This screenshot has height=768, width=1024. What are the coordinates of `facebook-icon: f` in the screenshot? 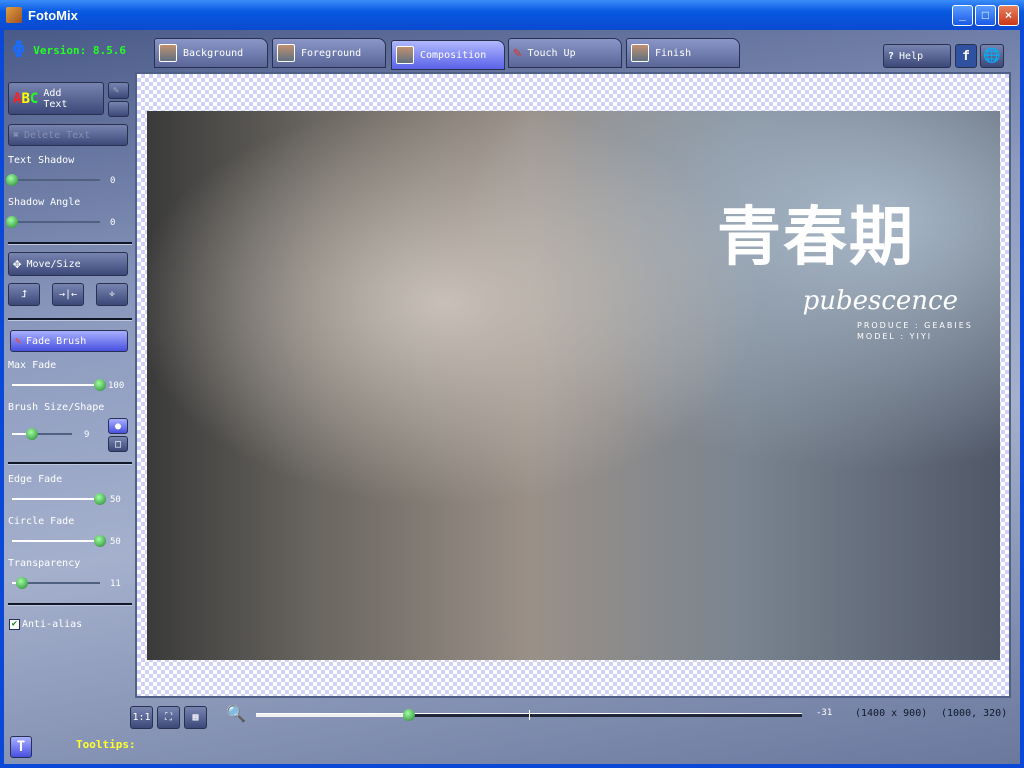 It's located at (966, 56).